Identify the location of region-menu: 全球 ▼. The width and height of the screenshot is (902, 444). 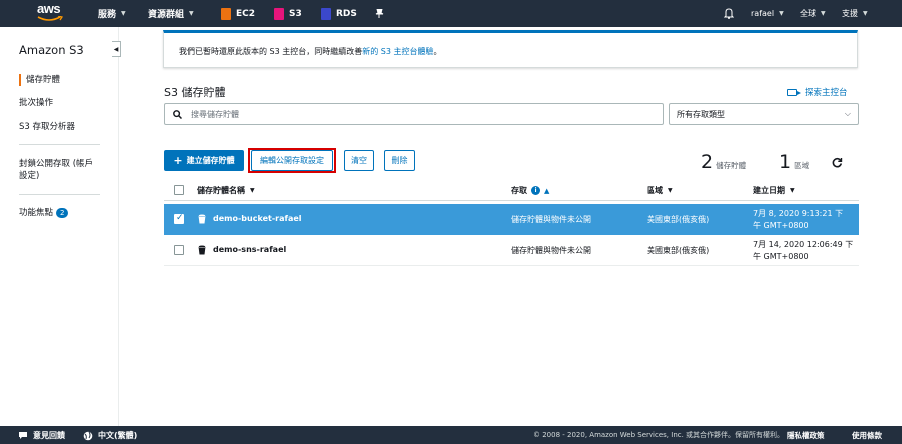
(813, 13).